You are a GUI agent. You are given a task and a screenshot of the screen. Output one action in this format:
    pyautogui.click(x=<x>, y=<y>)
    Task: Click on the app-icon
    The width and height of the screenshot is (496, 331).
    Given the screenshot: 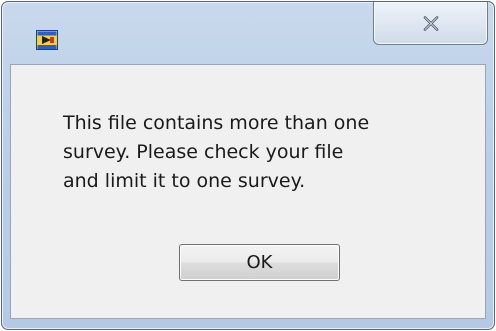 What is the action you would take?
    pyautogui.click(x=47, y=40)
    